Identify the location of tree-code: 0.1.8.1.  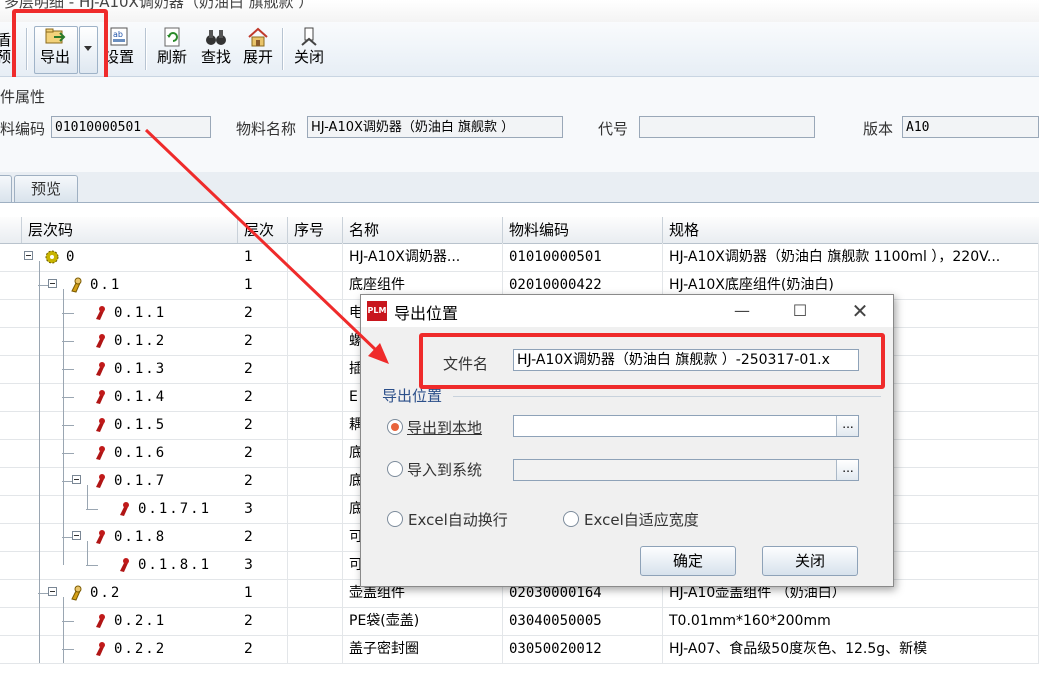
(175, 565).